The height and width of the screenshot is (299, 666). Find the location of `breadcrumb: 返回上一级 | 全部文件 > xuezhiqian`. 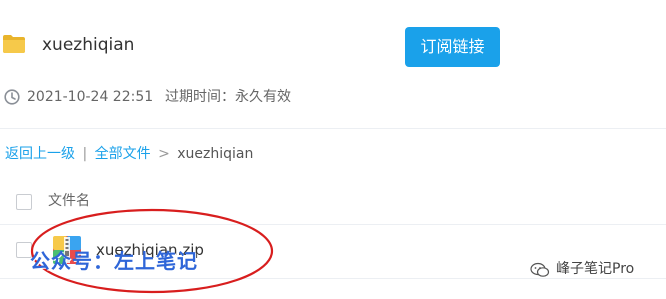

breadcrumb: 返回上一级 | 全部文件 > xuezhiqian is located at coordinates (129, 154).